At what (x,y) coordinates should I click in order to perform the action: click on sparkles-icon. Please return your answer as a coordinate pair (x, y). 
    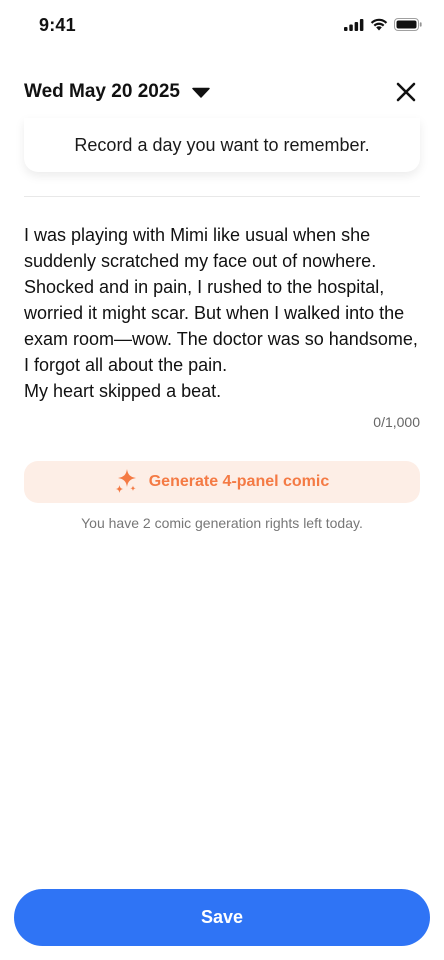
    Looking at the image, I should click on (125, 481).